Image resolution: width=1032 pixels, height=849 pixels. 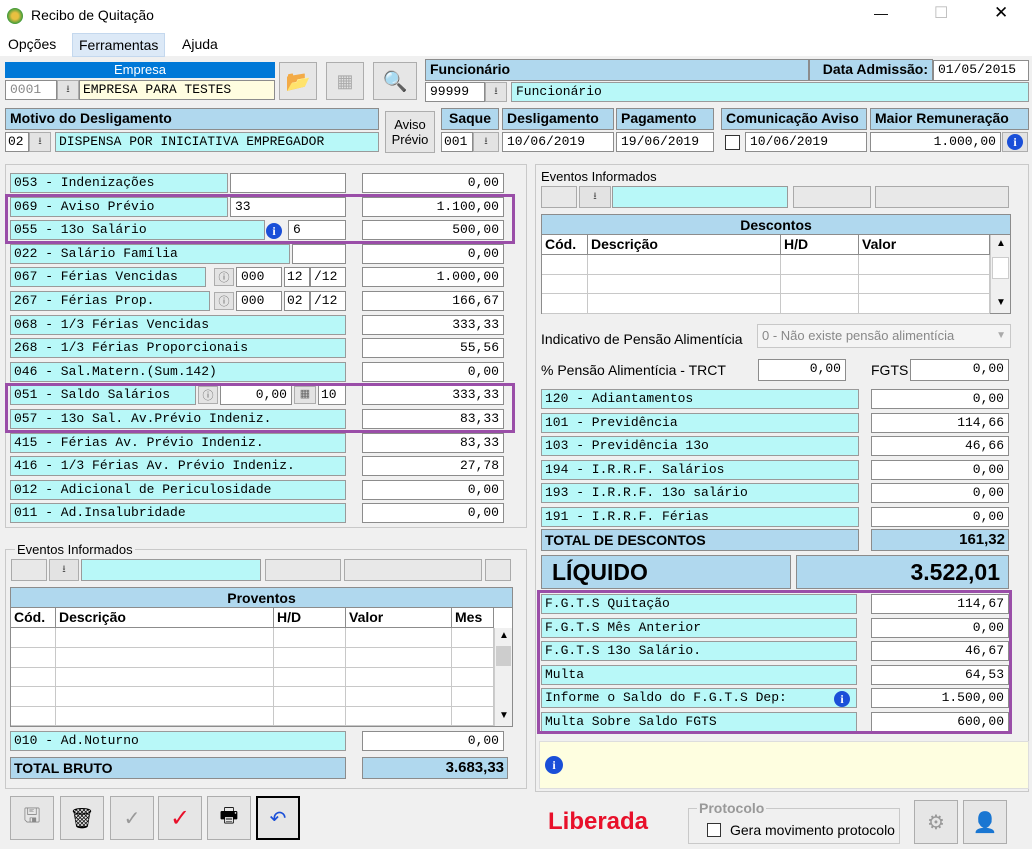 What do you see at coordinates (137, 230) in the screenshot?
I see `provento-desc: 055 - 13o Salário` at bounding box center [137, 230].